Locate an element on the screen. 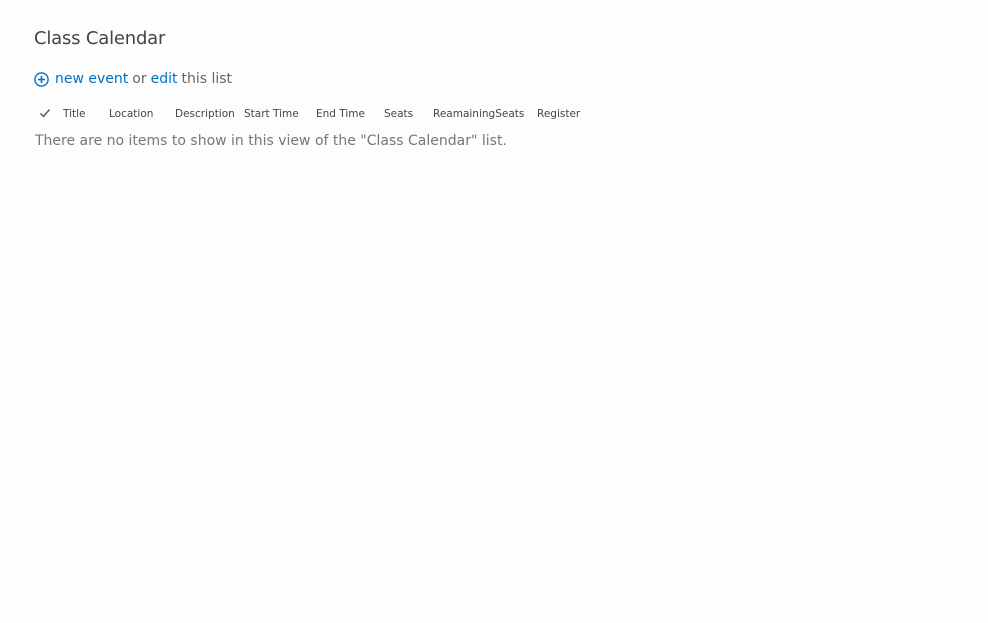  column-header-end-time: End Time is located at coordinates (340, 114).